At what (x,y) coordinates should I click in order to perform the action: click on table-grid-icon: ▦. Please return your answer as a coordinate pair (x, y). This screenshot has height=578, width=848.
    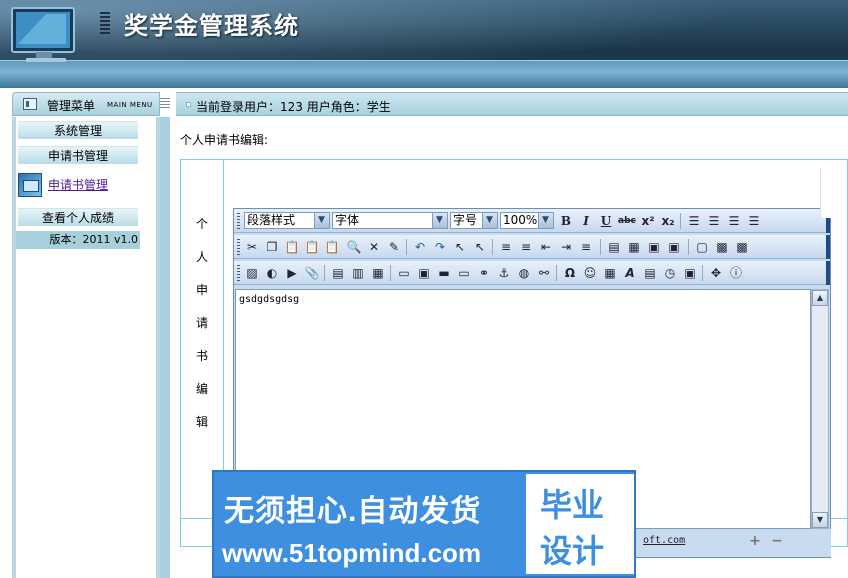
    Looking at the image, I should click on (378, 273).